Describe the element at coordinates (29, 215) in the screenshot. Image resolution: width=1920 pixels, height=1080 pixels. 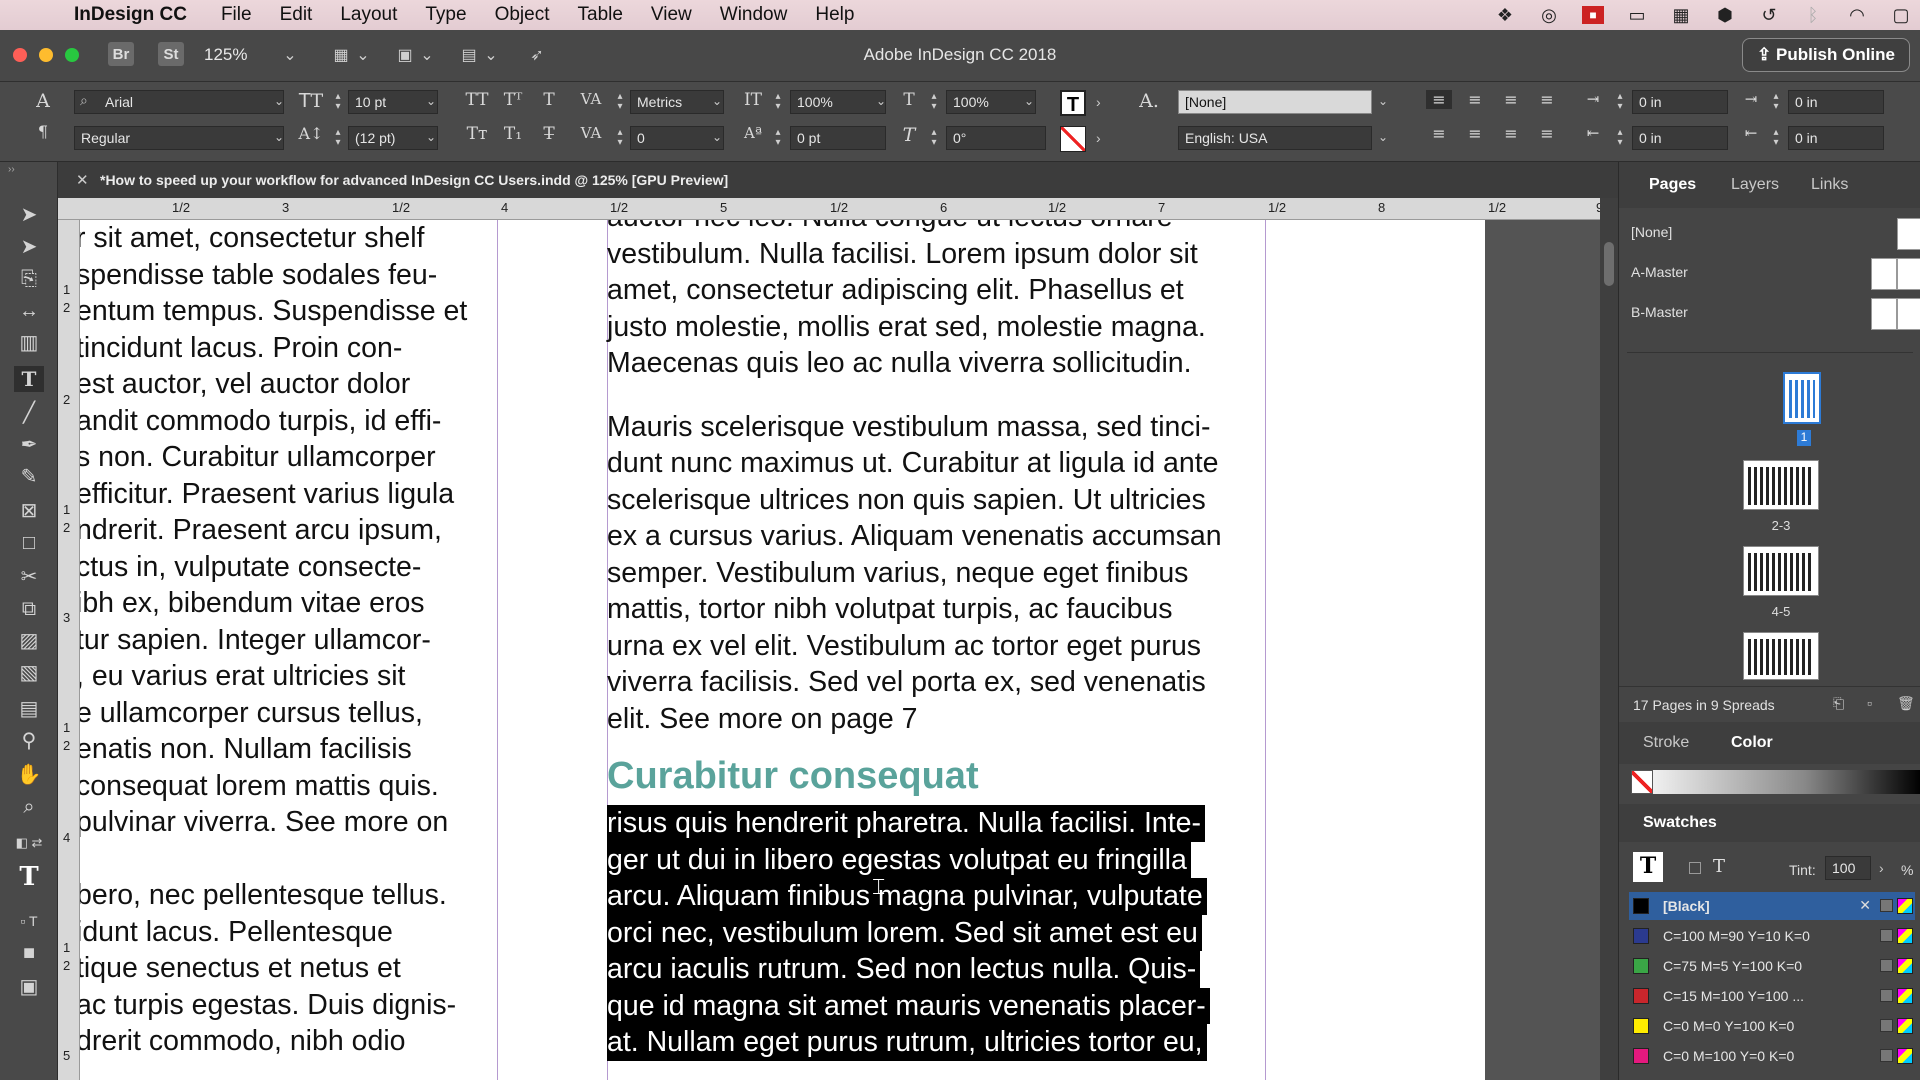
I see `selection-tool-icon: ➤` at that location.